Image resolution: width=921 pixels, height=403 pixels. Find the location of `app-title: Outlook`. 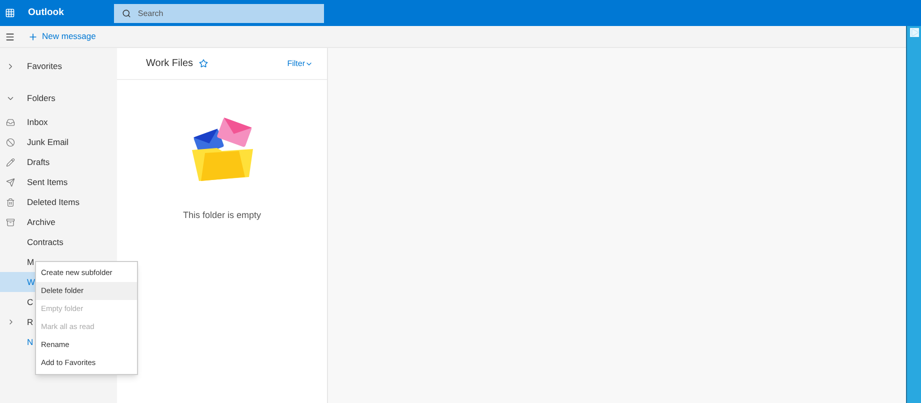

app-title: Outlook is located at coordinates (46, 13).